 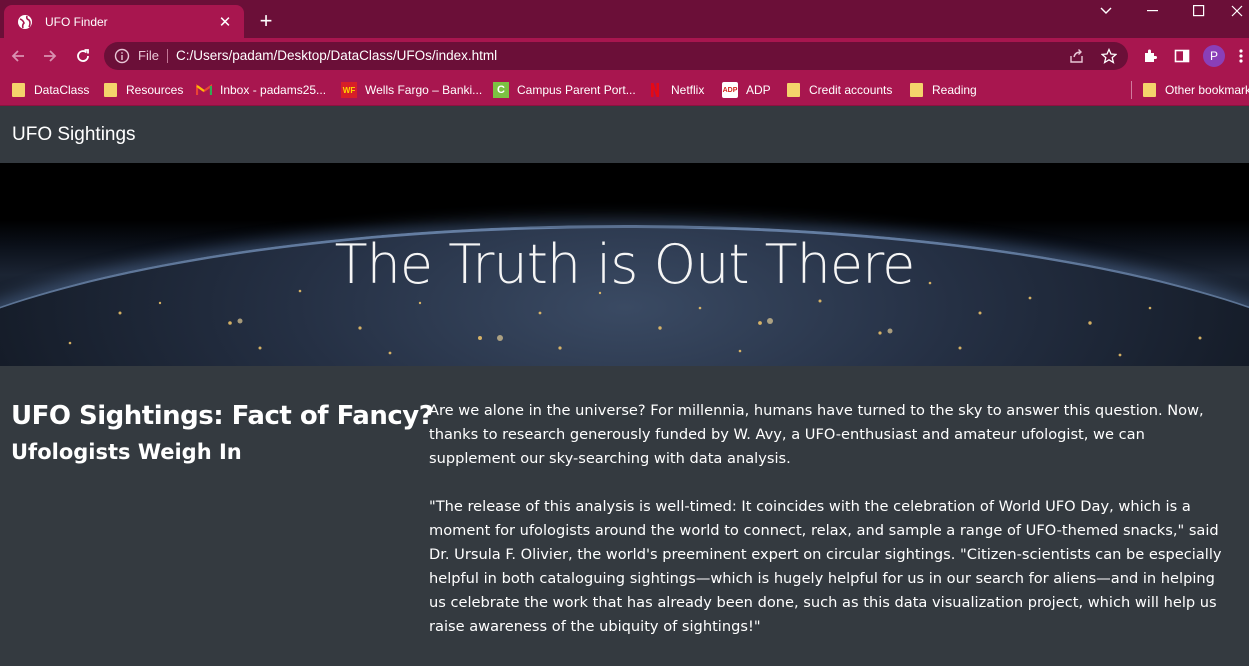 What do you see at coordinates (954, 90) in the screenshot?
I see `bookmark-label: Reading` at bounding box center [954, 90].